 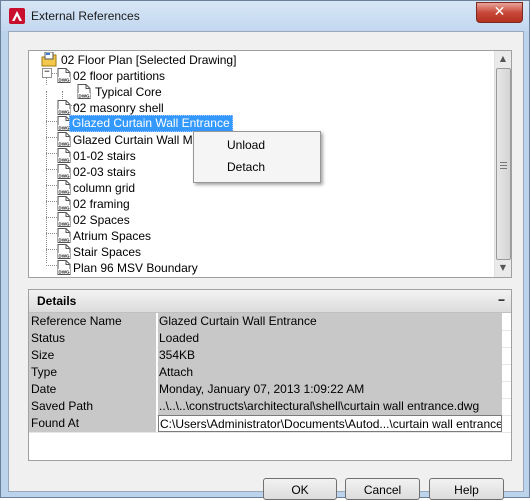 What do you see at coordinates (466, 489) in the screenshot?
I see `help-button: Help` at bounding box center [466, 489].